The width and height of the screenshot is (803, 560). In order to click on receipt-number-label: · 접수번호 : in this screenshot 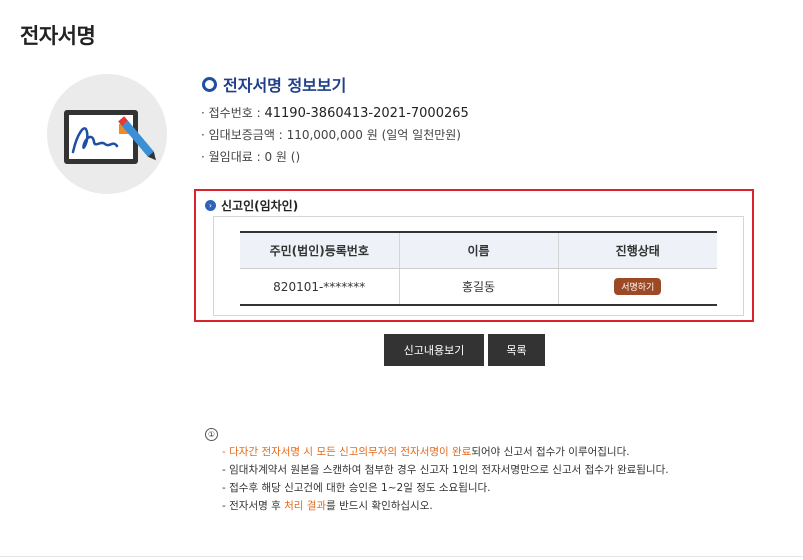, I will do `click(231, 113)`.